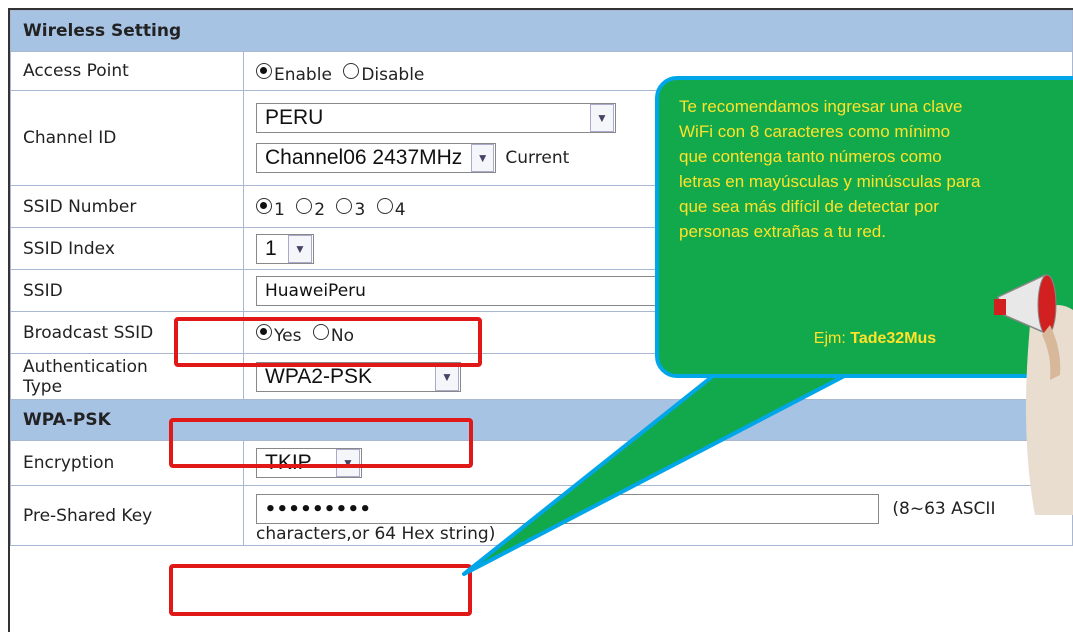 Image resolution: width=1073 pixels, height=632 pixels. I want to click on callout-line: WiFi con 8 caracteres como mínimo, so click(815, 131).